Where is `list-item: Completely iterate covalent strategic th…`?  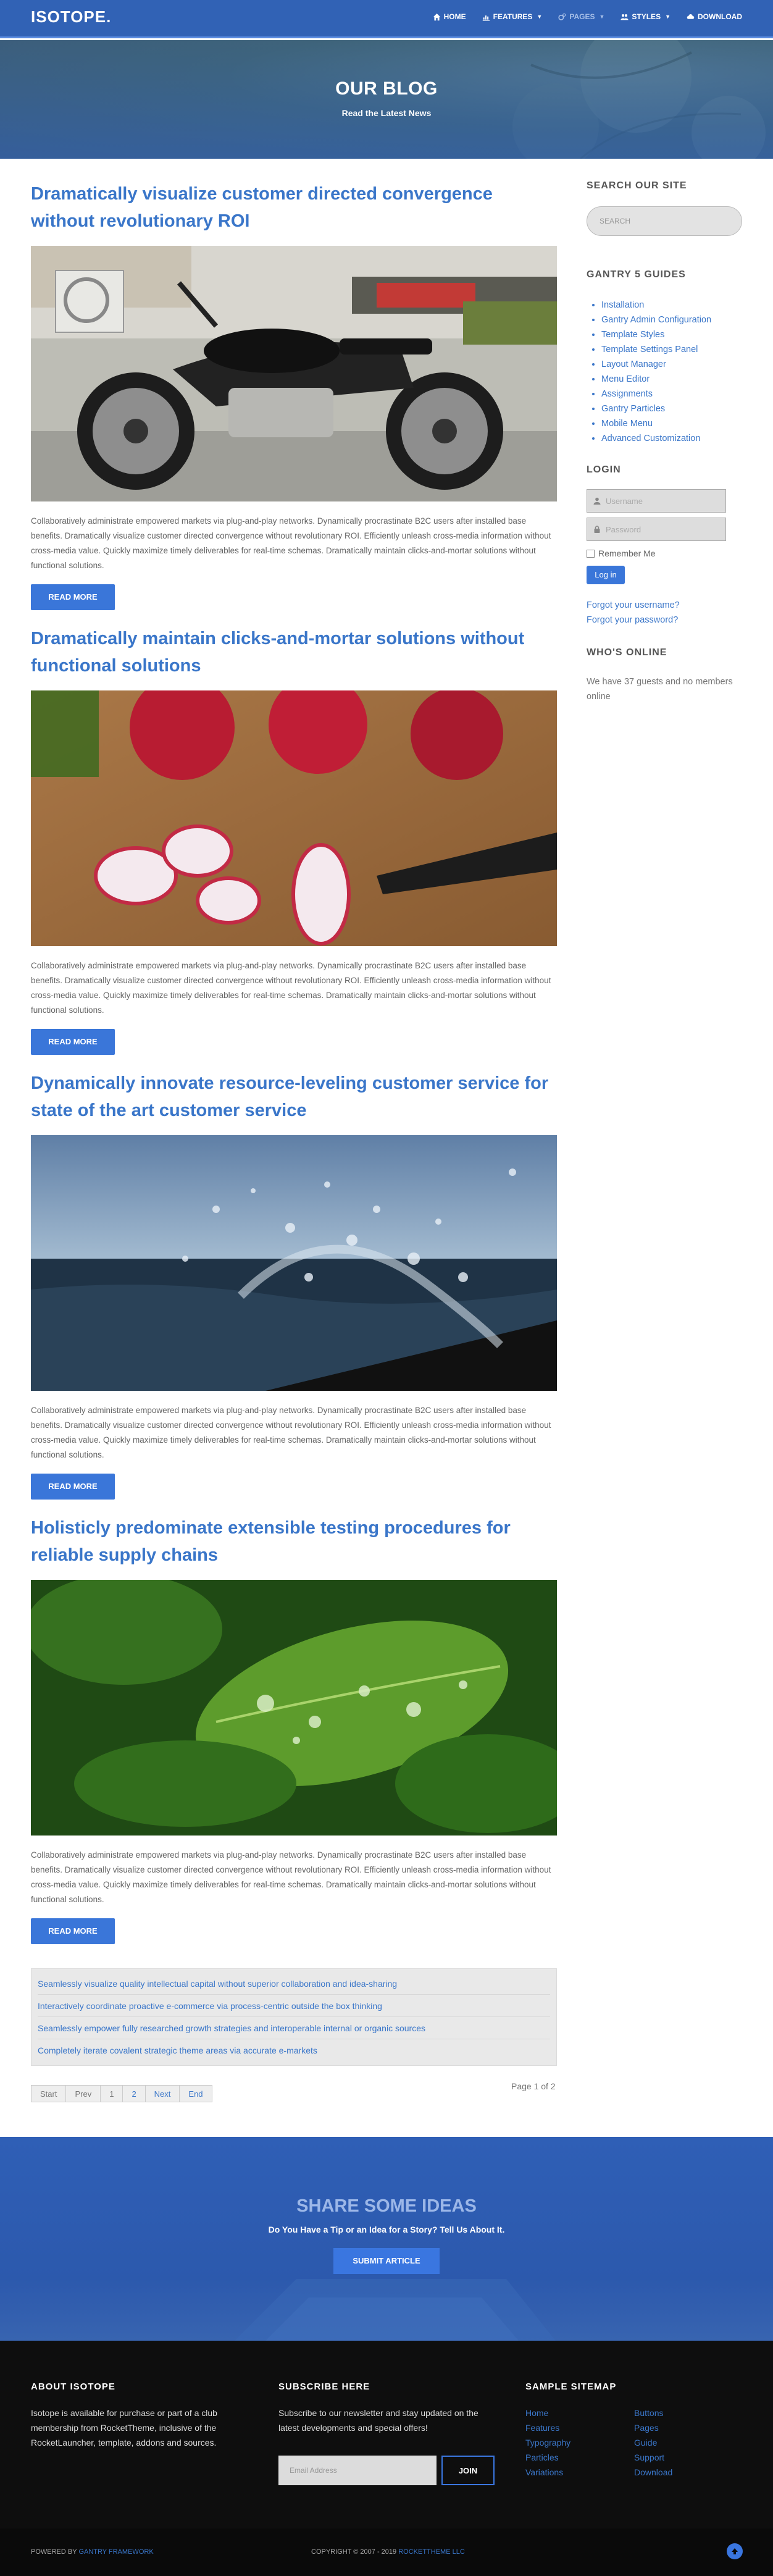 list-item: Completely iterate covalent strategic th… is located at coordinates (294, 2050).